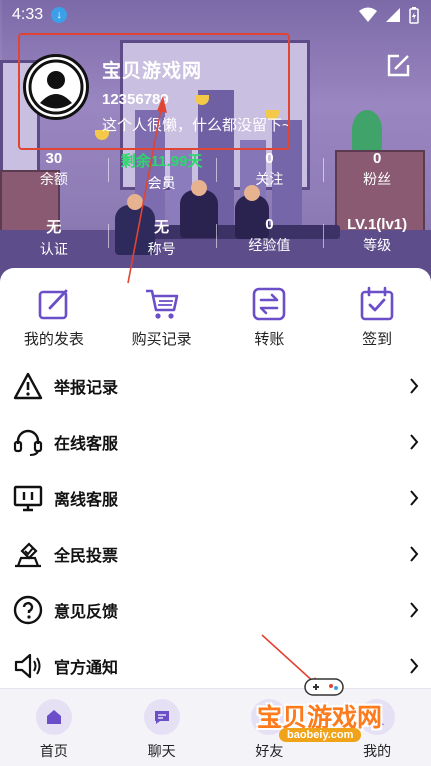  What do you see at coordinates (161, 304) in the screenshot?
I see `cart-icon` at bounding box center [161, 304].